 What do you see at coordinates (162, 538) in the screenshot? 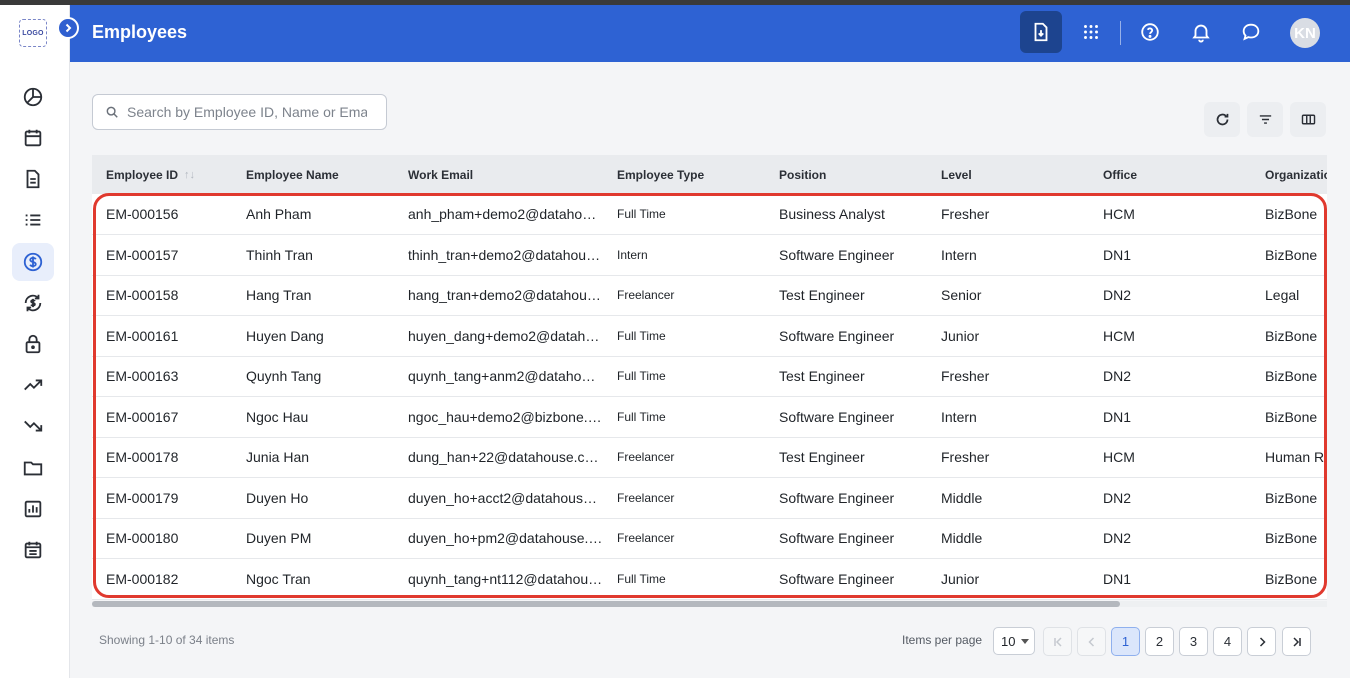
I see `cell-employee-id: EM-000180` at bounding box center [162, 538].